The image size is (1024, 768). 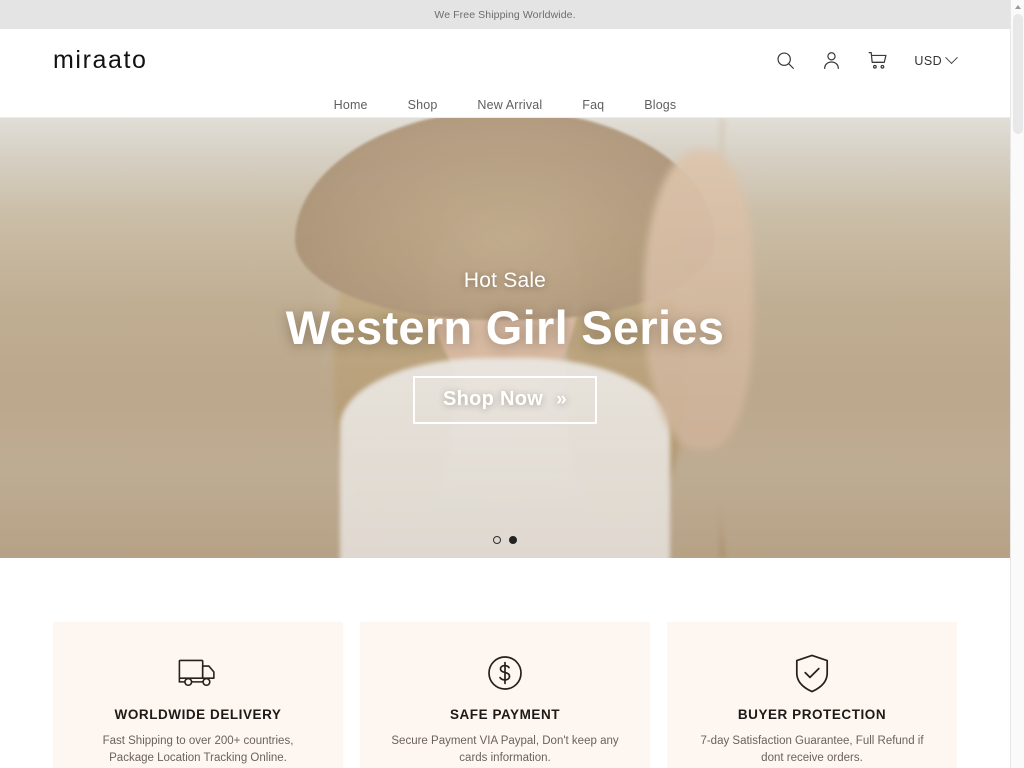 I want to click on nav-item-blogs: Blogs, so click(x=660, y=105).